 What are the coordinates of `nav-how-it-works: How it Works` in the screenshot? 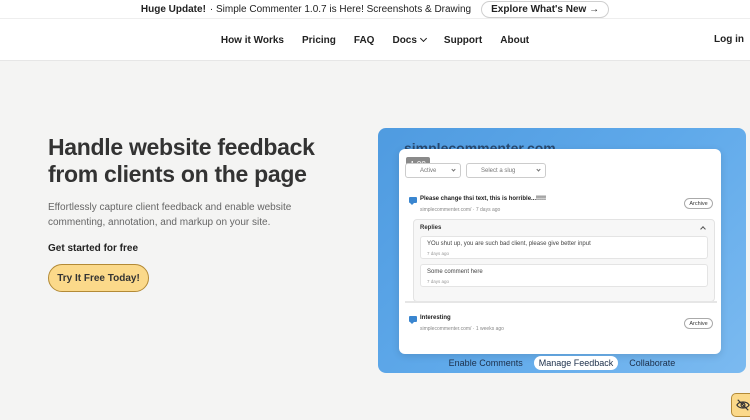 It's located at (252, 40).